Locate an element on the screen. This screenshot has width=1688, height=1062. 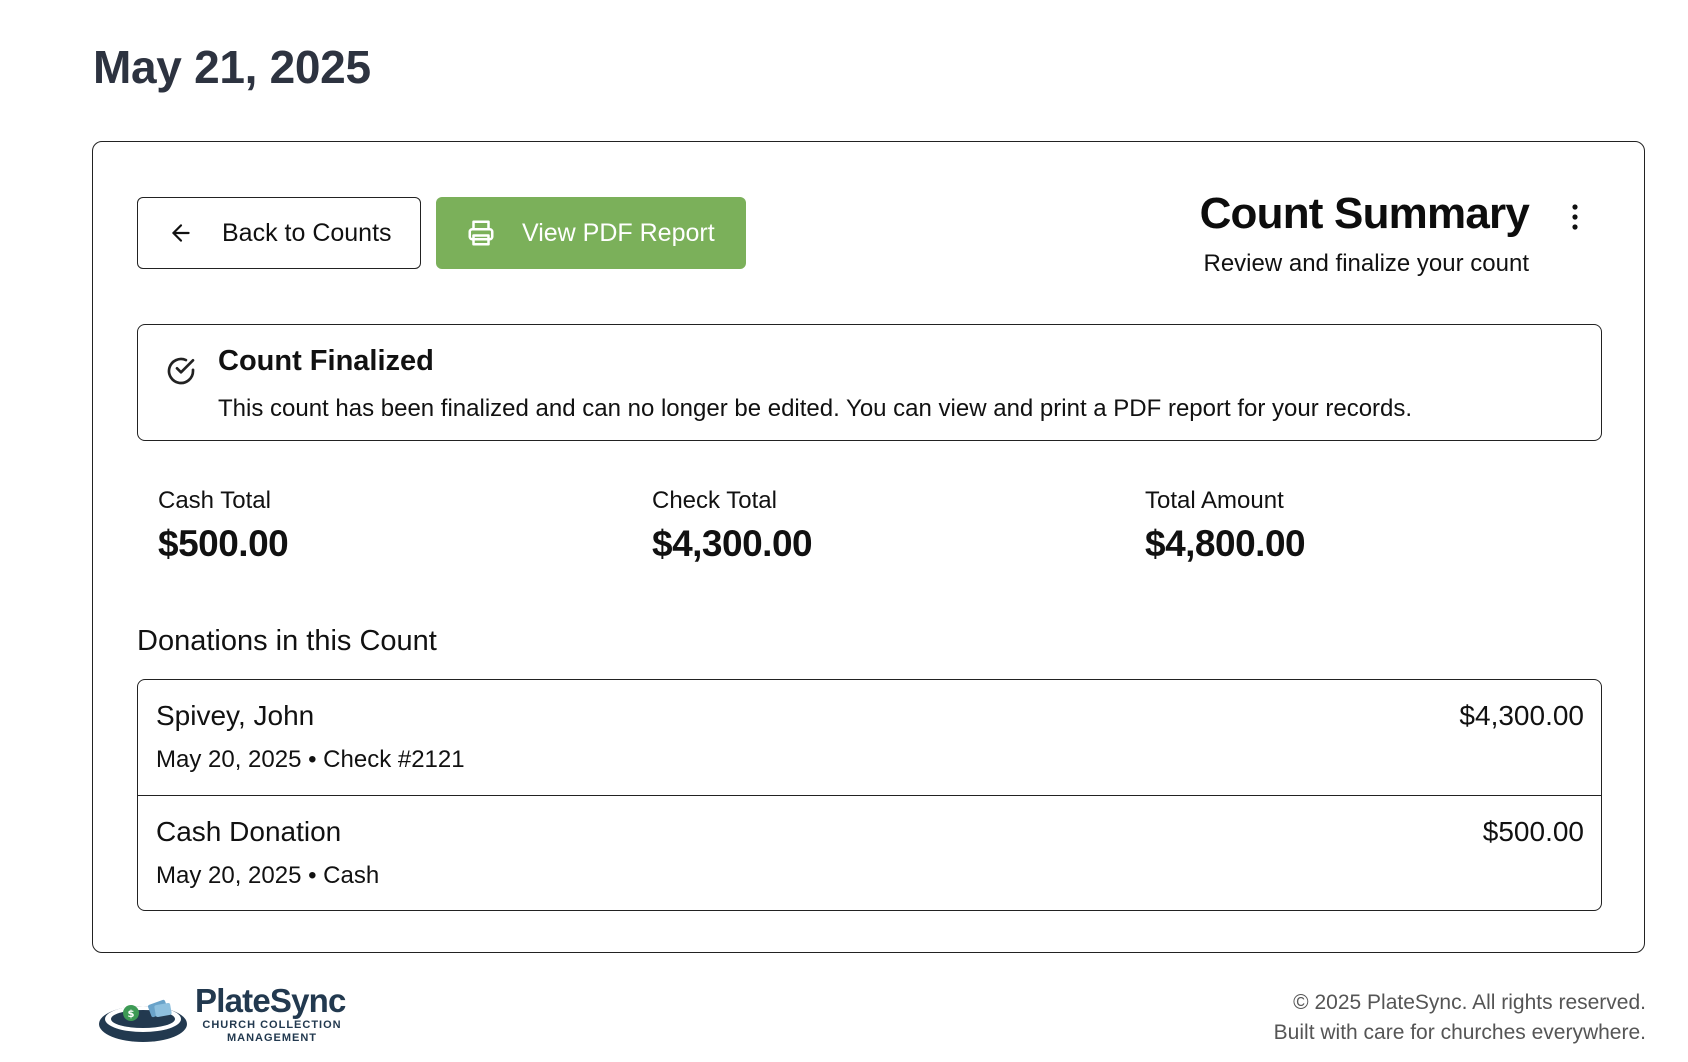
arrow-left-icon is located at coordinates (181, 233).